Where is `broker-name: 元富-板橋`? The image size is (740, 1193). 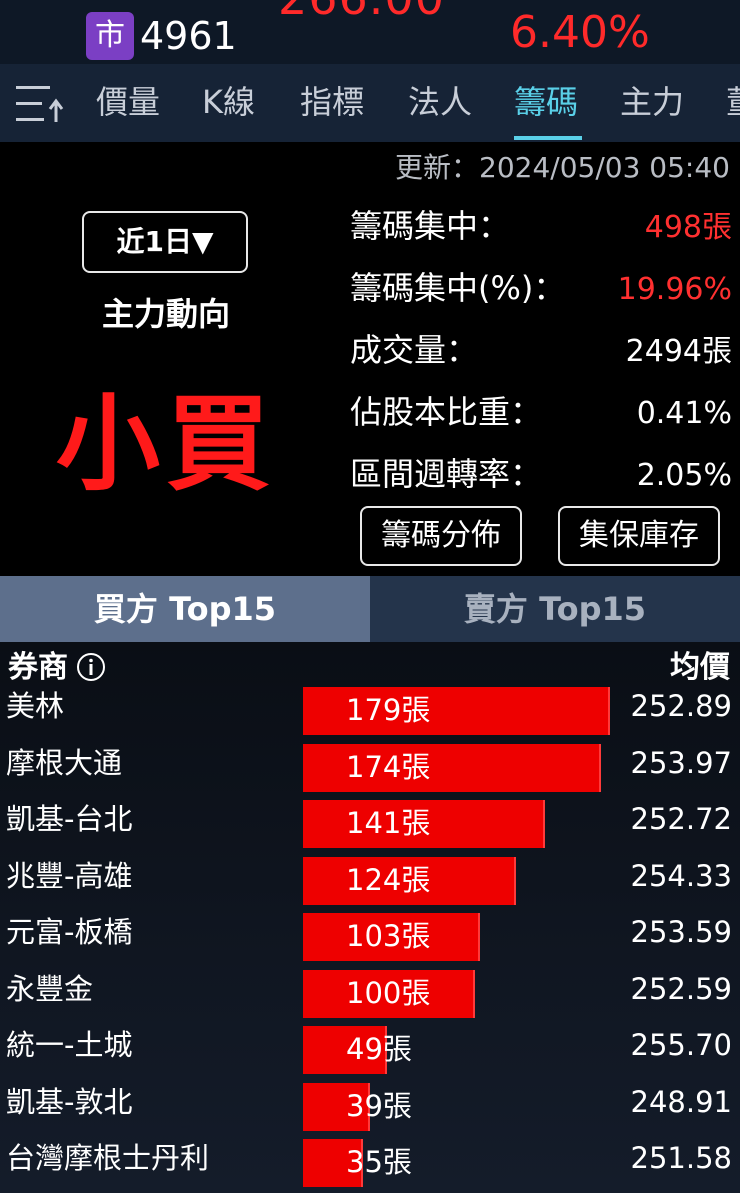
broker-name: 元富-板橋 is located at coordinates (69, 932).